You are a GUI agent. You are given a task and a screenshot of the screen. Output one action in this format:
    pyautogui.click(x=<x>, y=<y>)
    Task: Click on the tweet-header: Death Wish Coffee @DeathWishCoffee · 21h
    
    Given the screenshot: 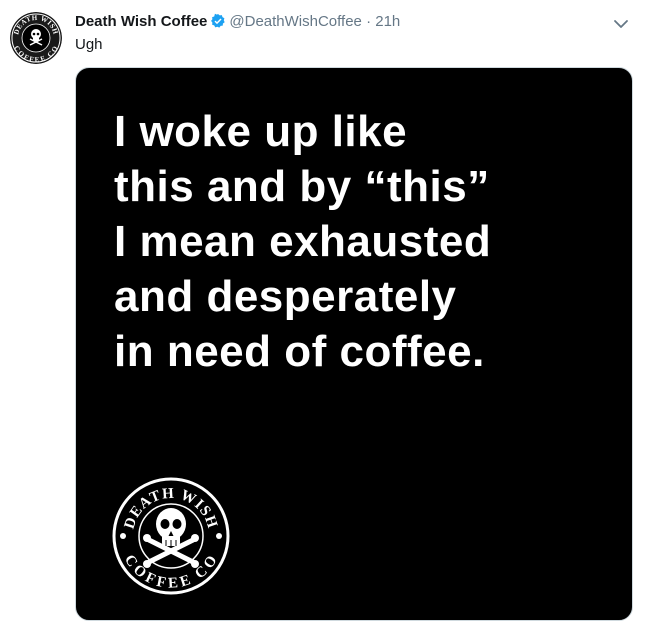 What is the action you would take?
    pyautogui.click(x=237, y=22)
    